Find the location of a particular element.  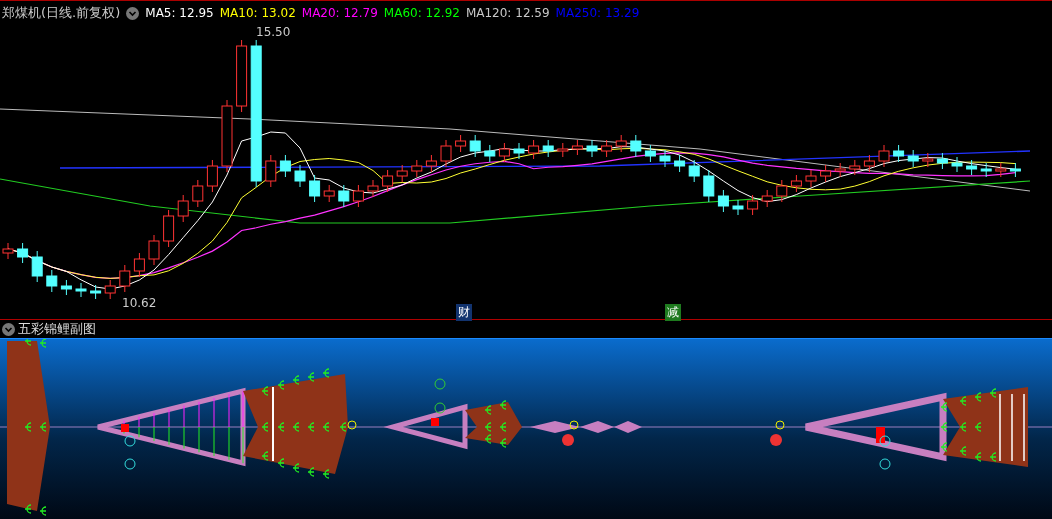

moving-average-value: MA120: 12.59 is located at coordinates (507, 13).